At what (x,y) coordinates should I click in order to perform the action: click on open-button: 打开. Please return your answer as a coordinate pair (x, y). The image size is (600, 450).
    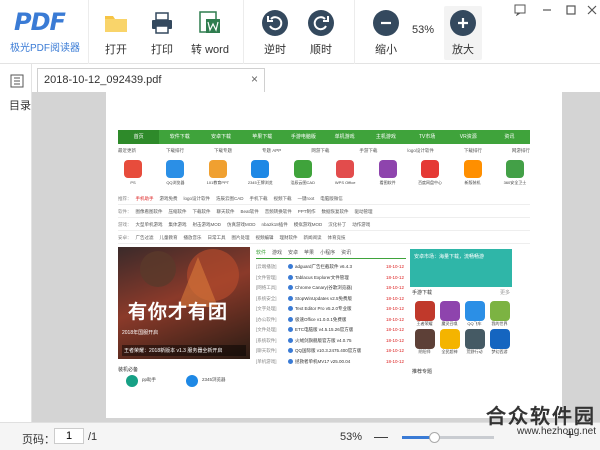
    Looking at the image, I should click on (116, 33).